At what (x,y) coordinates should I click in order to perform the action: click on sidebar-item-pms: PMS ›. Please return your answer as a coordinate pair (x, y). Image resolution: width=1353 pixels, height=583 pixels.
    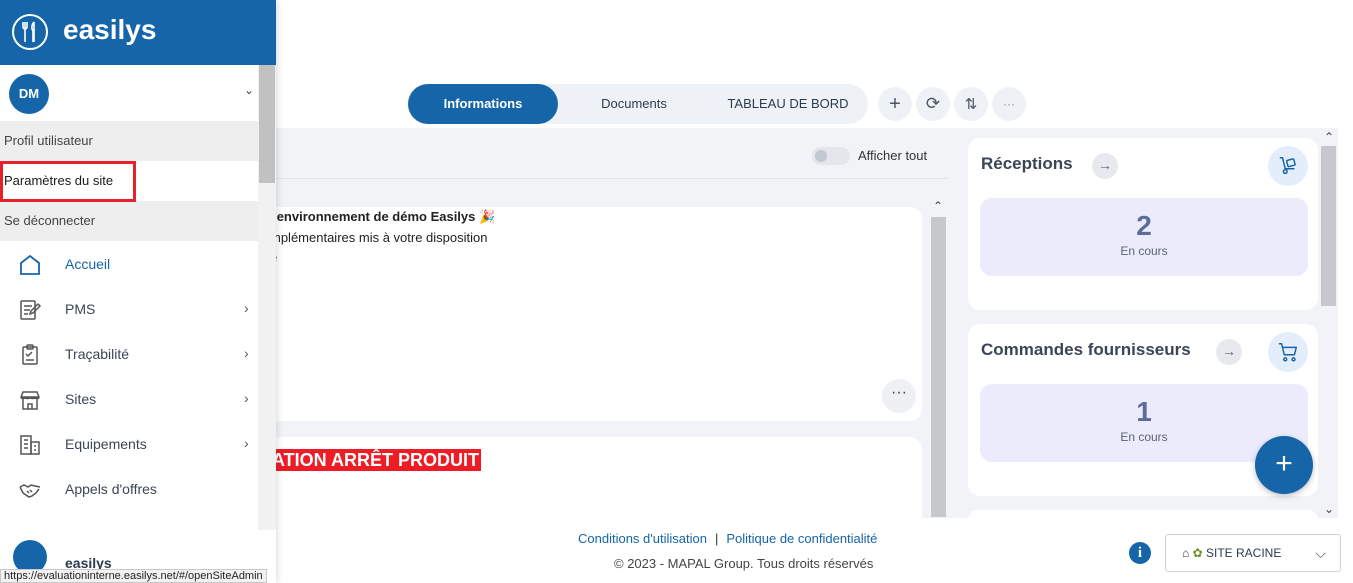
    Looking at the image, I should click on (129, 309).